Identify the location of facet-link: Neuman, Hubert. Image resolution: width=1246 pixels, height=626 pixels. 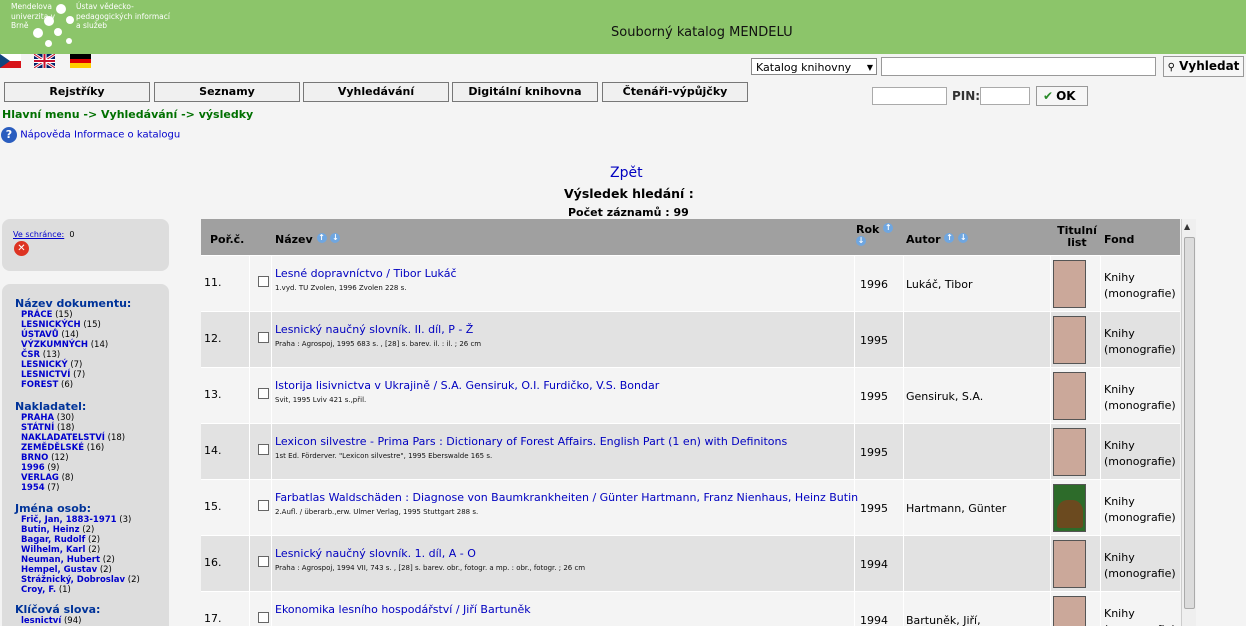
(60, 560).